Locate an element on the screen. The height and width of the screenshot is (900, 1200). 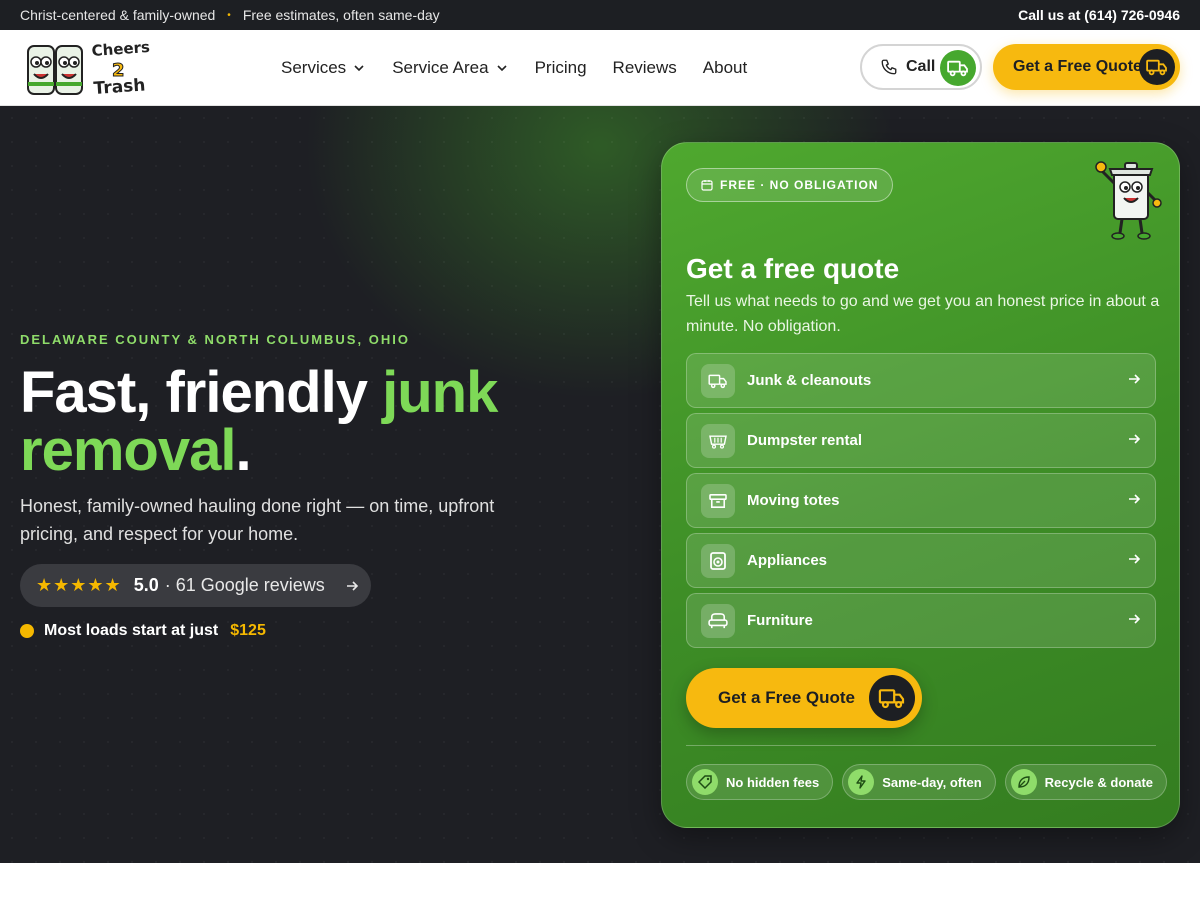
chip-same-day: Same-day, often is located at coordinates (919, 782).